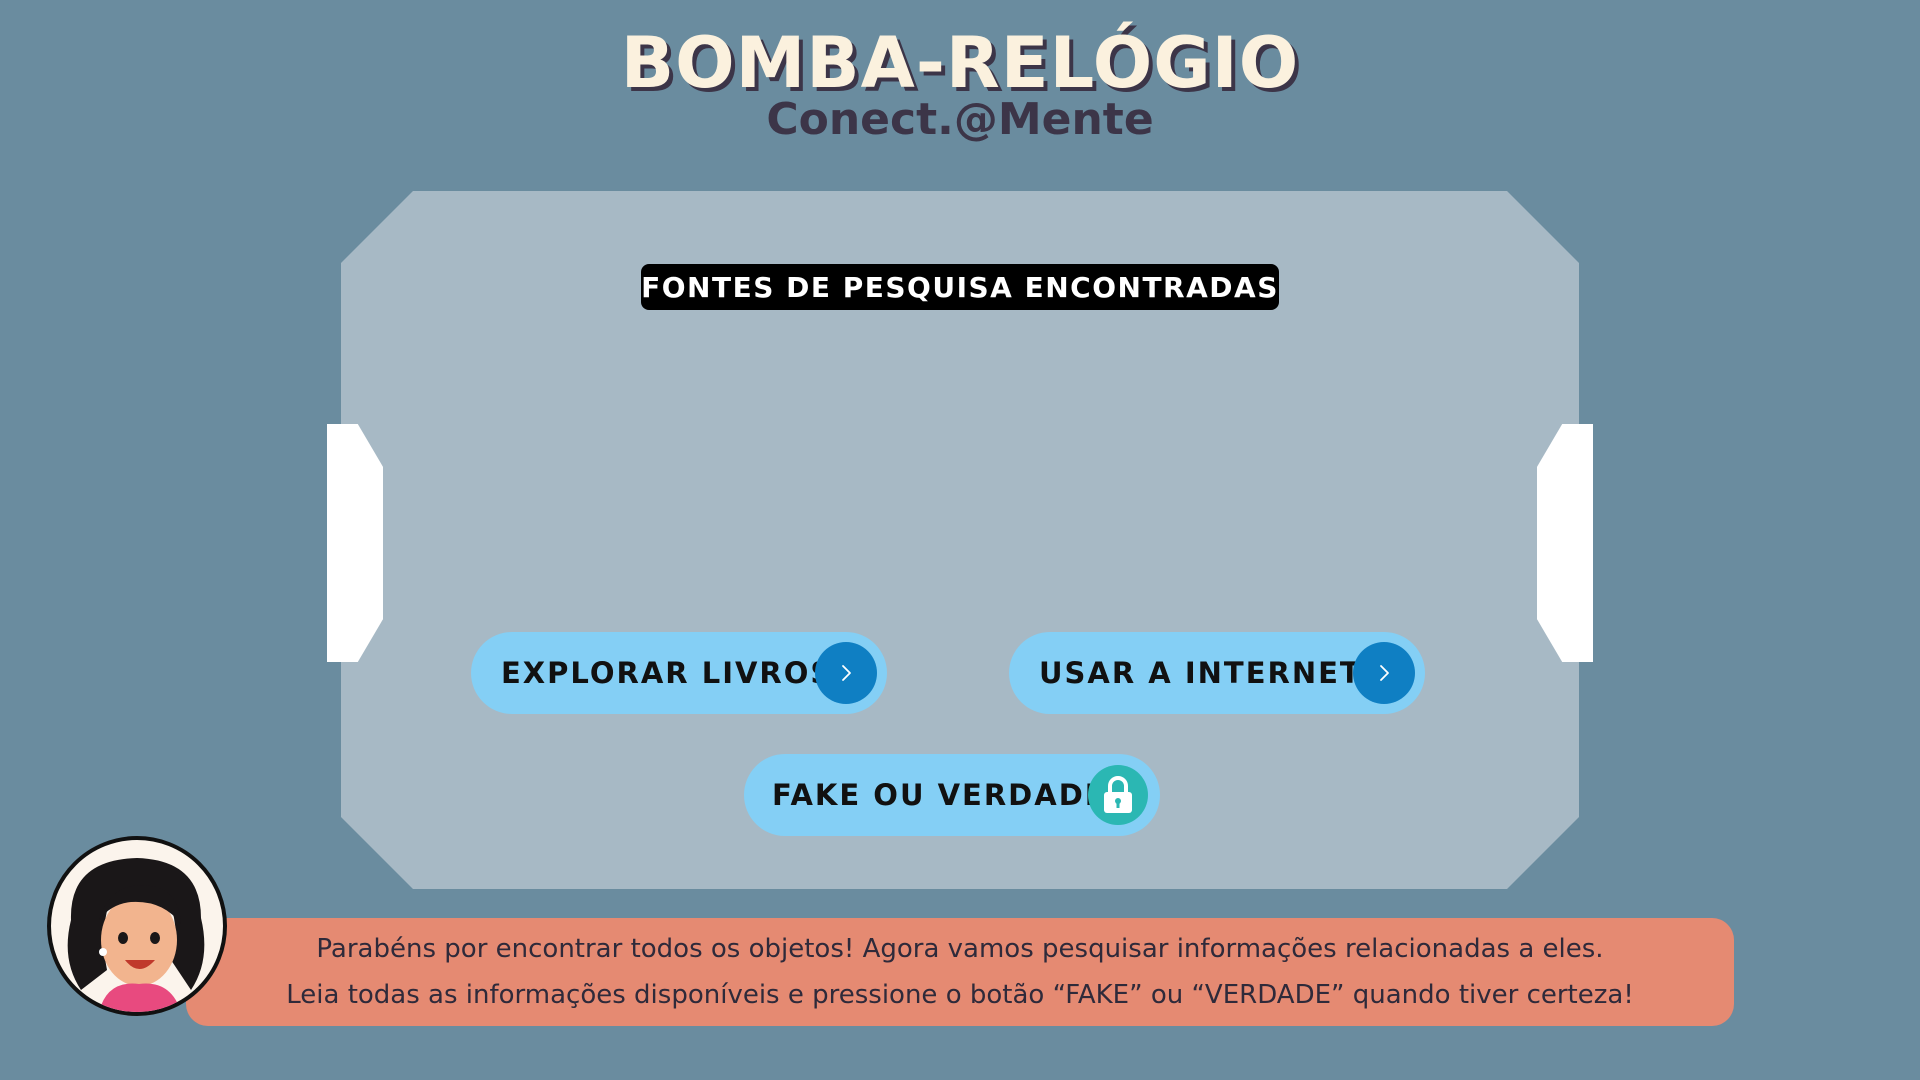  Describe the element at coordinates (960, 119) in the screenshot. I see `game-subtitle: Conect.@Mente` at that location.